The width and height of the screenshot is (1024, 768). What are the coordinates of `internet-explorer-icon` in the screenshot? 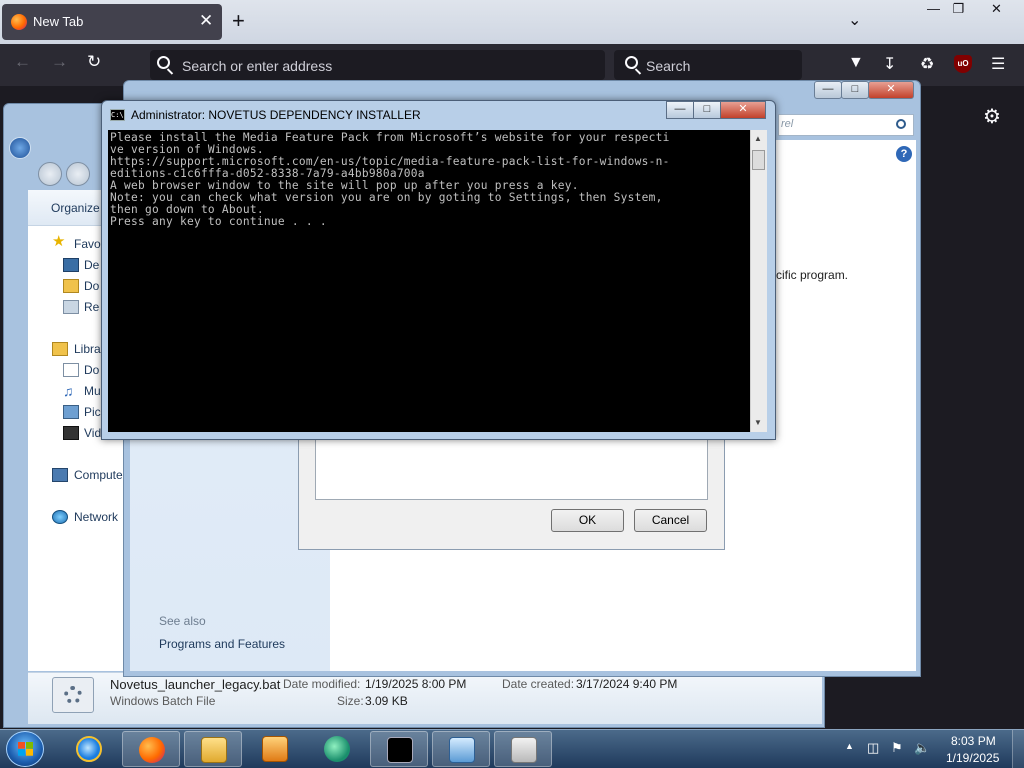 It's located at (89, 749).